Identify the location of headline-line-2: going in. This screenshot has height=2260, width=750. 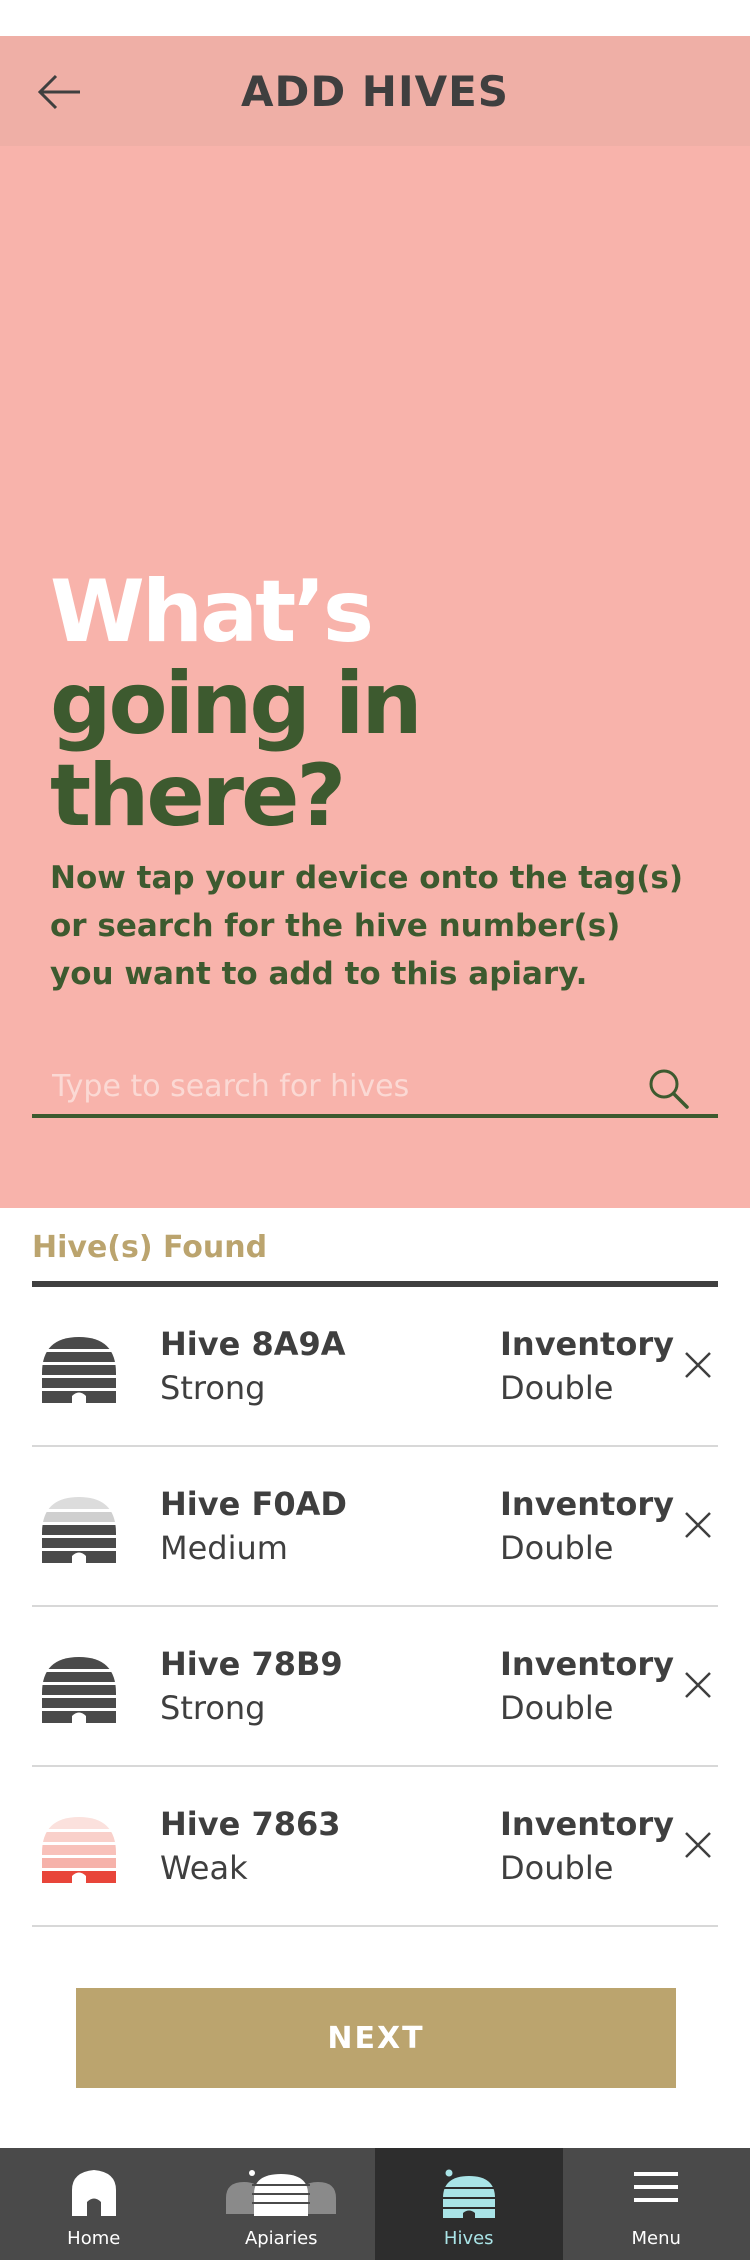
(236, 704).